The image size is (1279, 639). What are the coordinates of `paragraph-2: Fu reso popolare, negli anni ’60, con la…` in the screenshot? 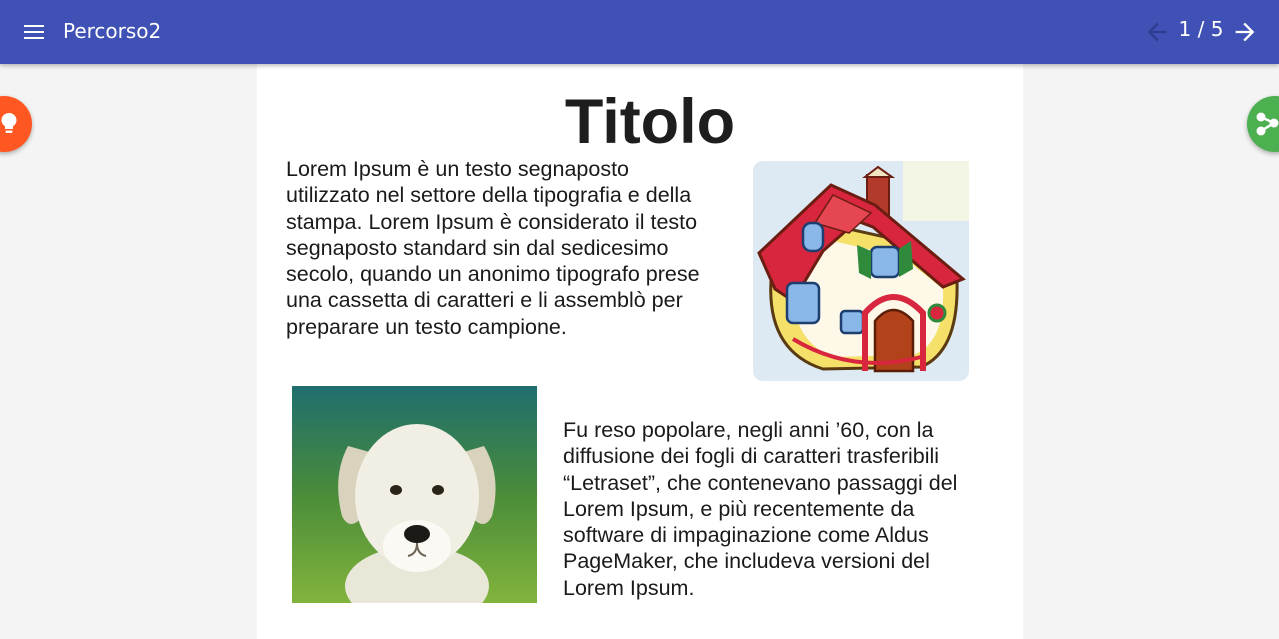 It's located at (760, 509).